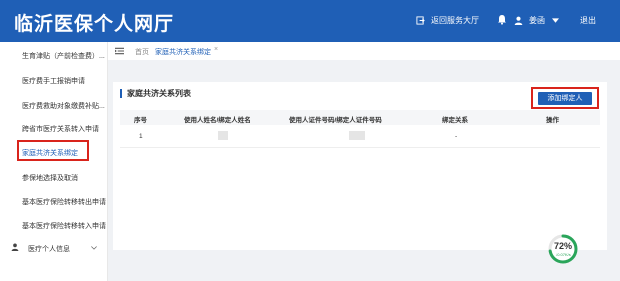  Describe the element at coordinates (357, 135) in the screenshot. I see `redacted-id` at that location.